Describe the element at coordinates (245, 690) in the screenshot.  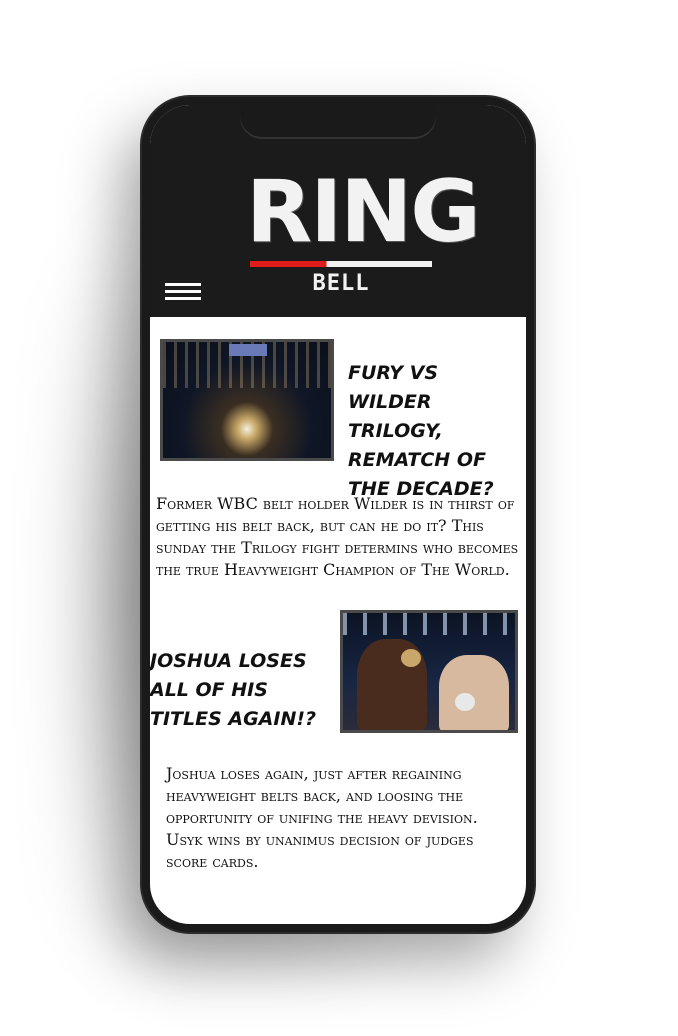
I see `article-2-headline: JOSHUA LOSES ALL OF HIS TITLES AGAIN!?` at that location.